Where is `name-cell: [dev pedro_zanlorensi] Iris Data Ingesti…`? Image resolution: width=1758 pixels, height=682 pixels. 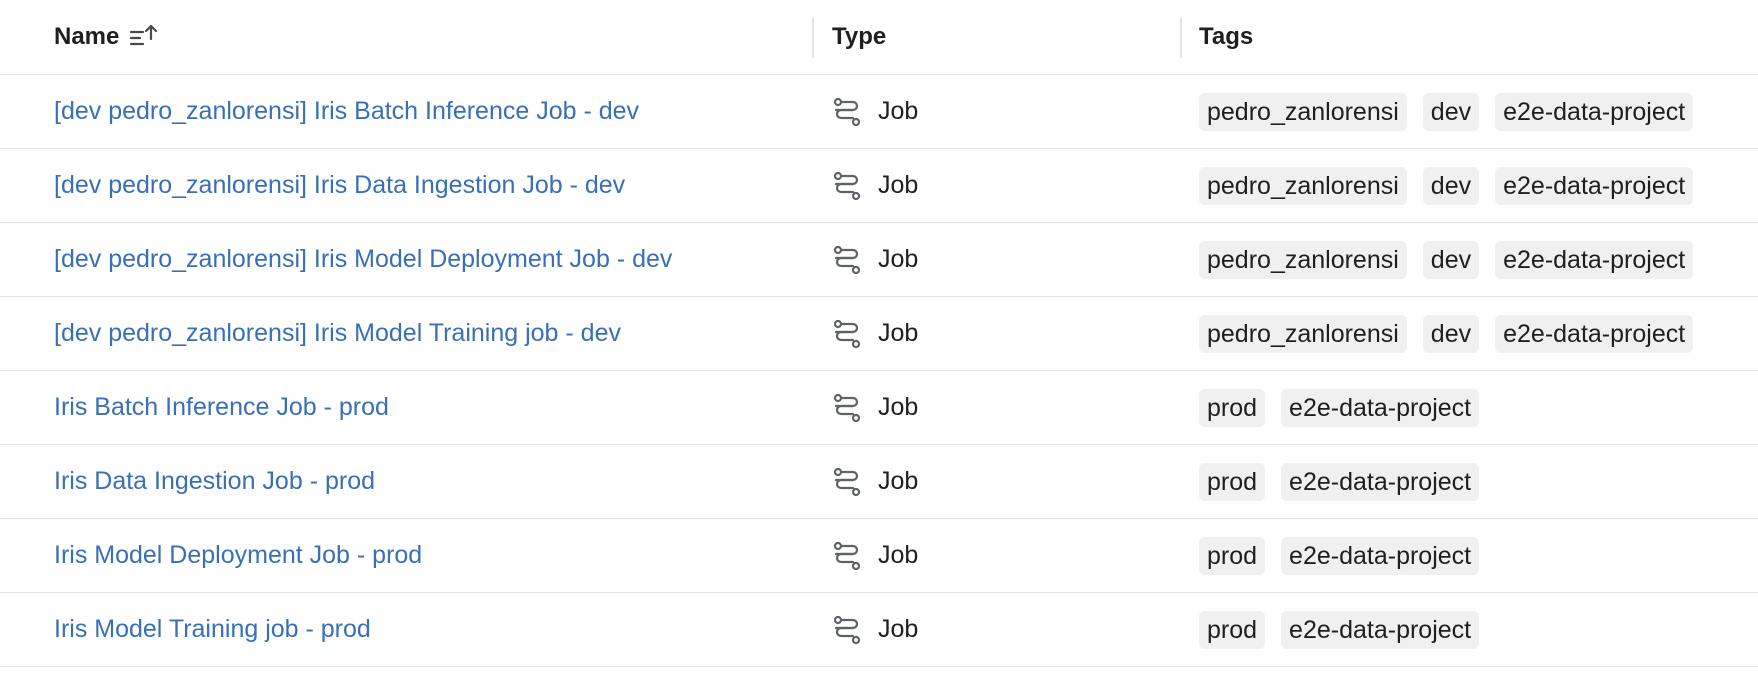 name-cell: [dev pedro_zanlorensi] Iris Data Ingesti… is located at coordinates (339, 185).